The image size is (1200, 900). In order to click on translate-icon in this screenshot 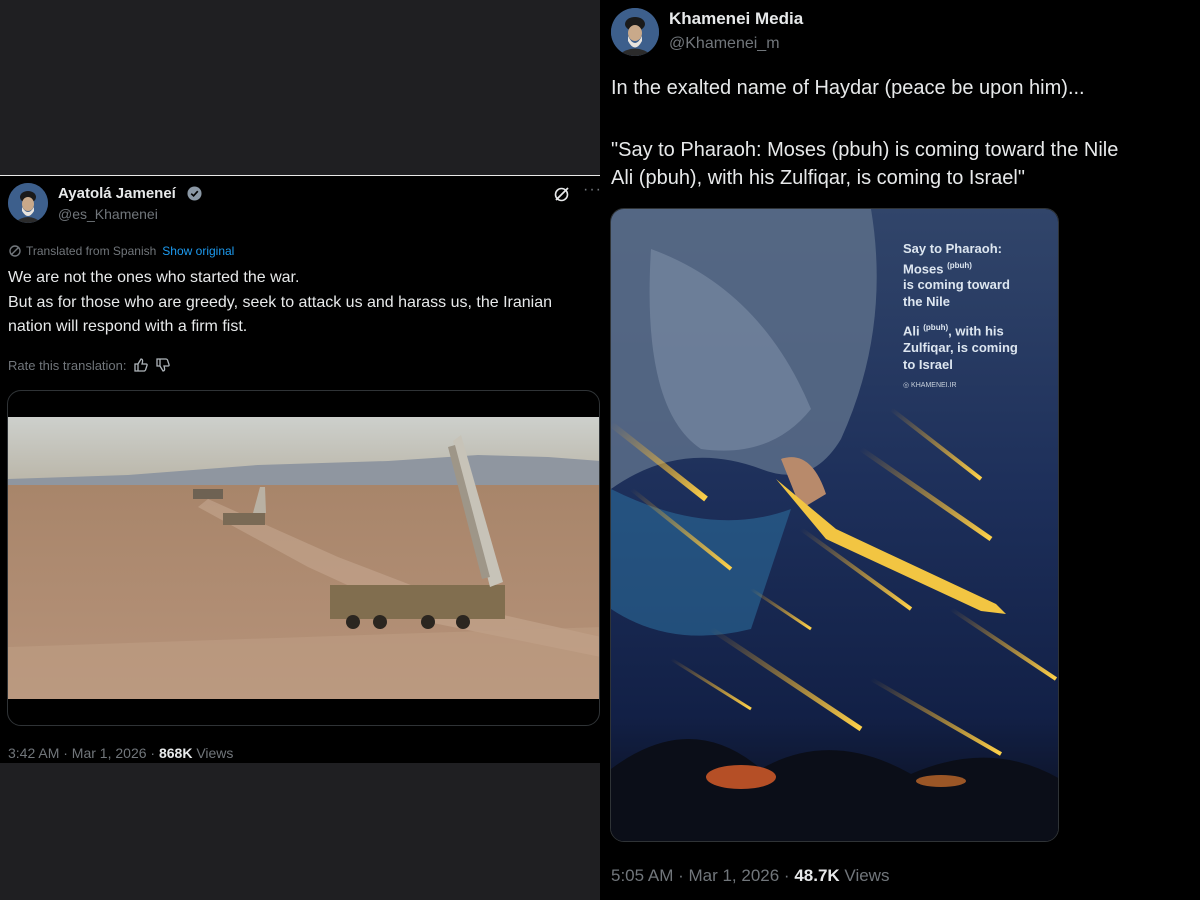, I will do `click(15, 251)`.